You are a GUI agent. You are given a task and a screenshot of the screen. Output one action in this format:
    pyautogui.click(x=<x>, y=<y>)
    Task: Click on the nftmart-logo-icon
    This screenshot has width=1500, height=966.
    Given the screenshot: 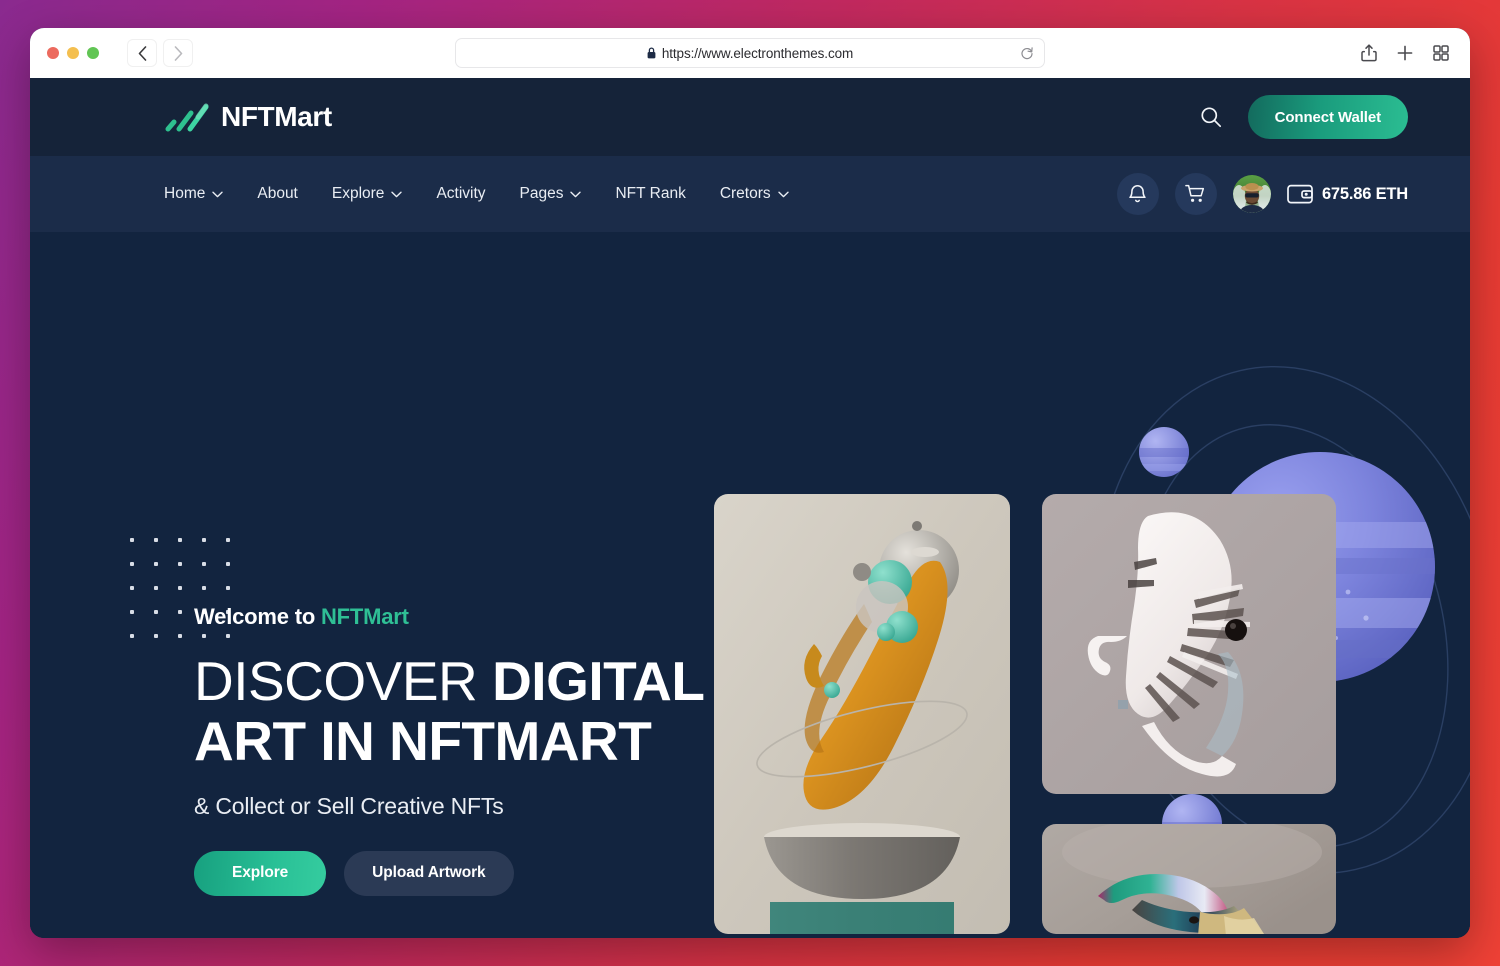 What is the action you would take?
    pyautogui.click(x=187, y=117)
    